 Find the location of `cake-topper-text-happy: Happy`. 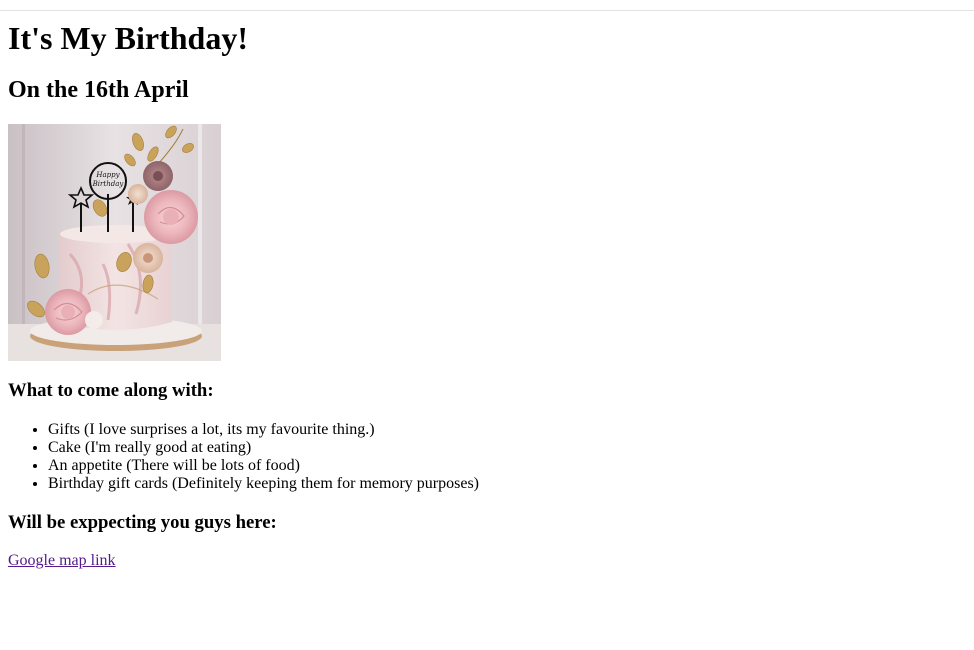

cake-topper-text-happy: Happy is located at coordinates (107, 175).